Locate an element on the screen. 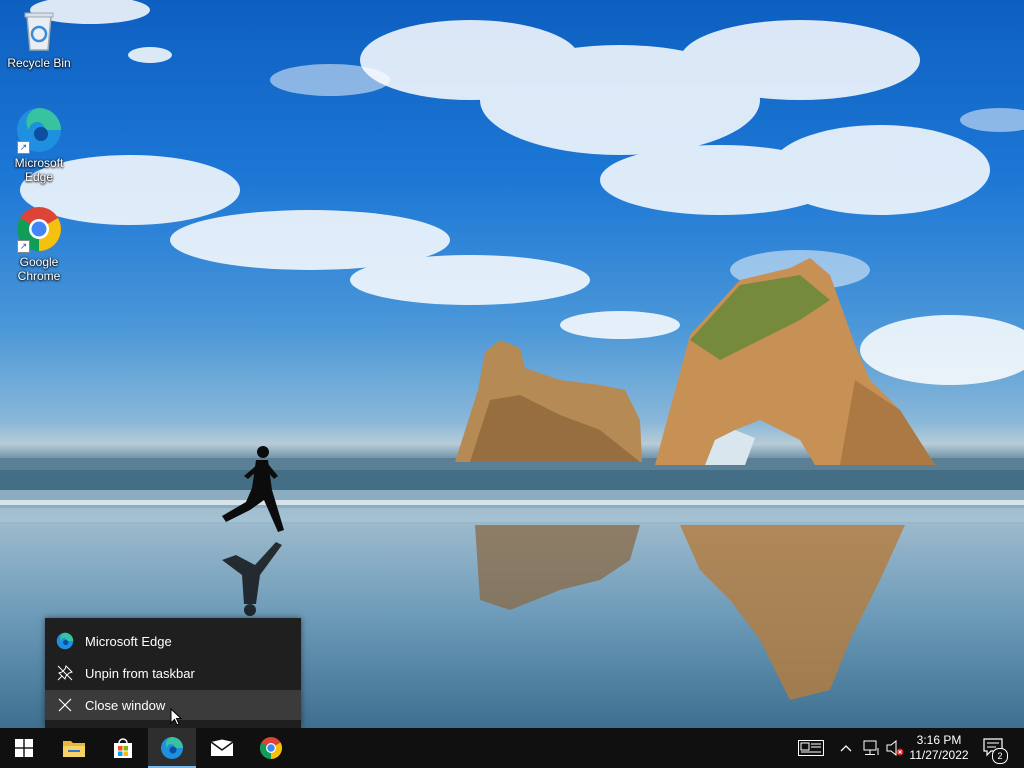 The width and height of the screenshot is (1024, 768). volume-button is located at coordinates (895, 748).